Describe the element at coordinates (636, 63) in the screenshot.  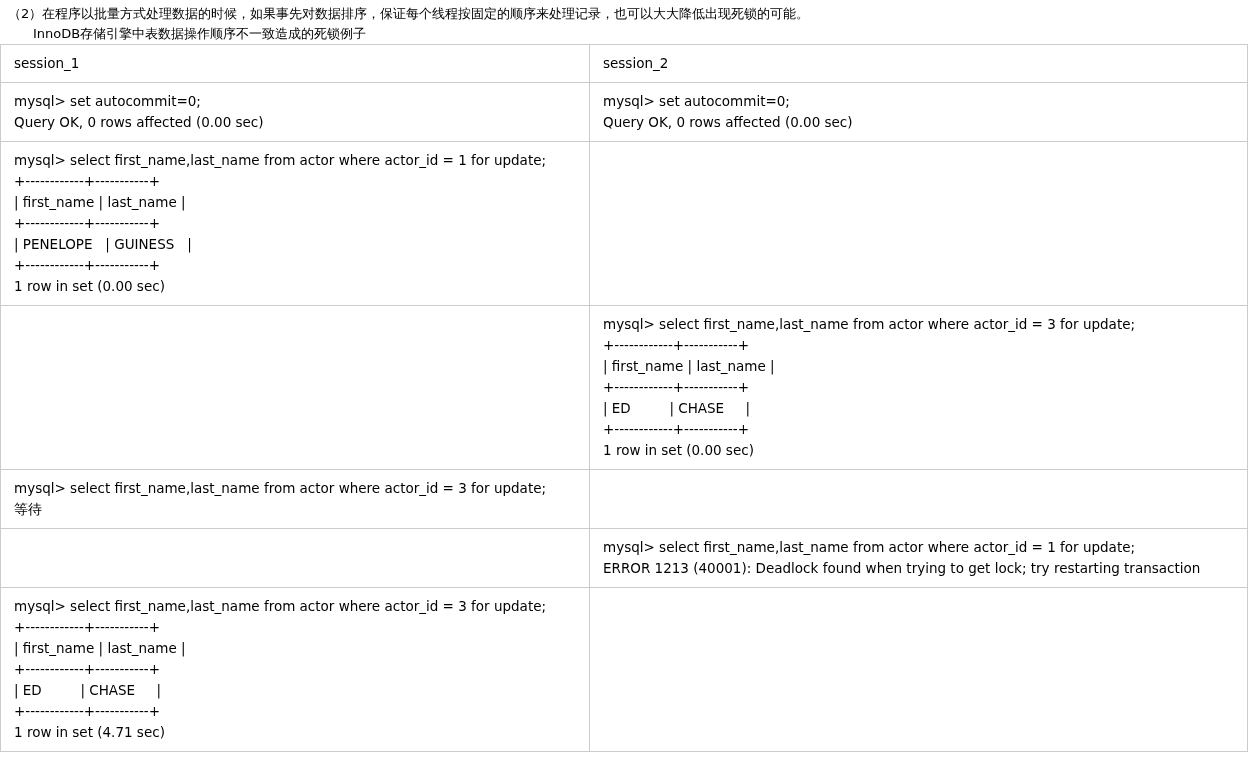
I see `header-text: session_2` at that location.